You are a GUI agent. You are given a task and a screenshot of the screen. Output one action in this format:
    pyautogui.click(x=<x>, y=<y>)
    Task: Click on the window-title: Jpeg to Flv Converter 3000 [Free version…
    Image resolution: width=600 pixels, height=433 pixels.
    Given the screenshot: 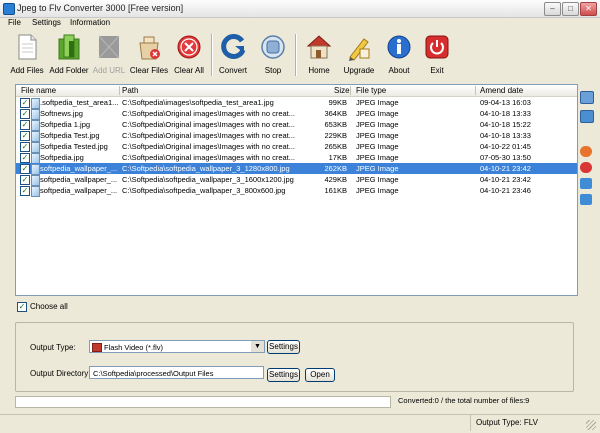 What is the action you would take?
    pyautogui.click(x=100, y=8)
    